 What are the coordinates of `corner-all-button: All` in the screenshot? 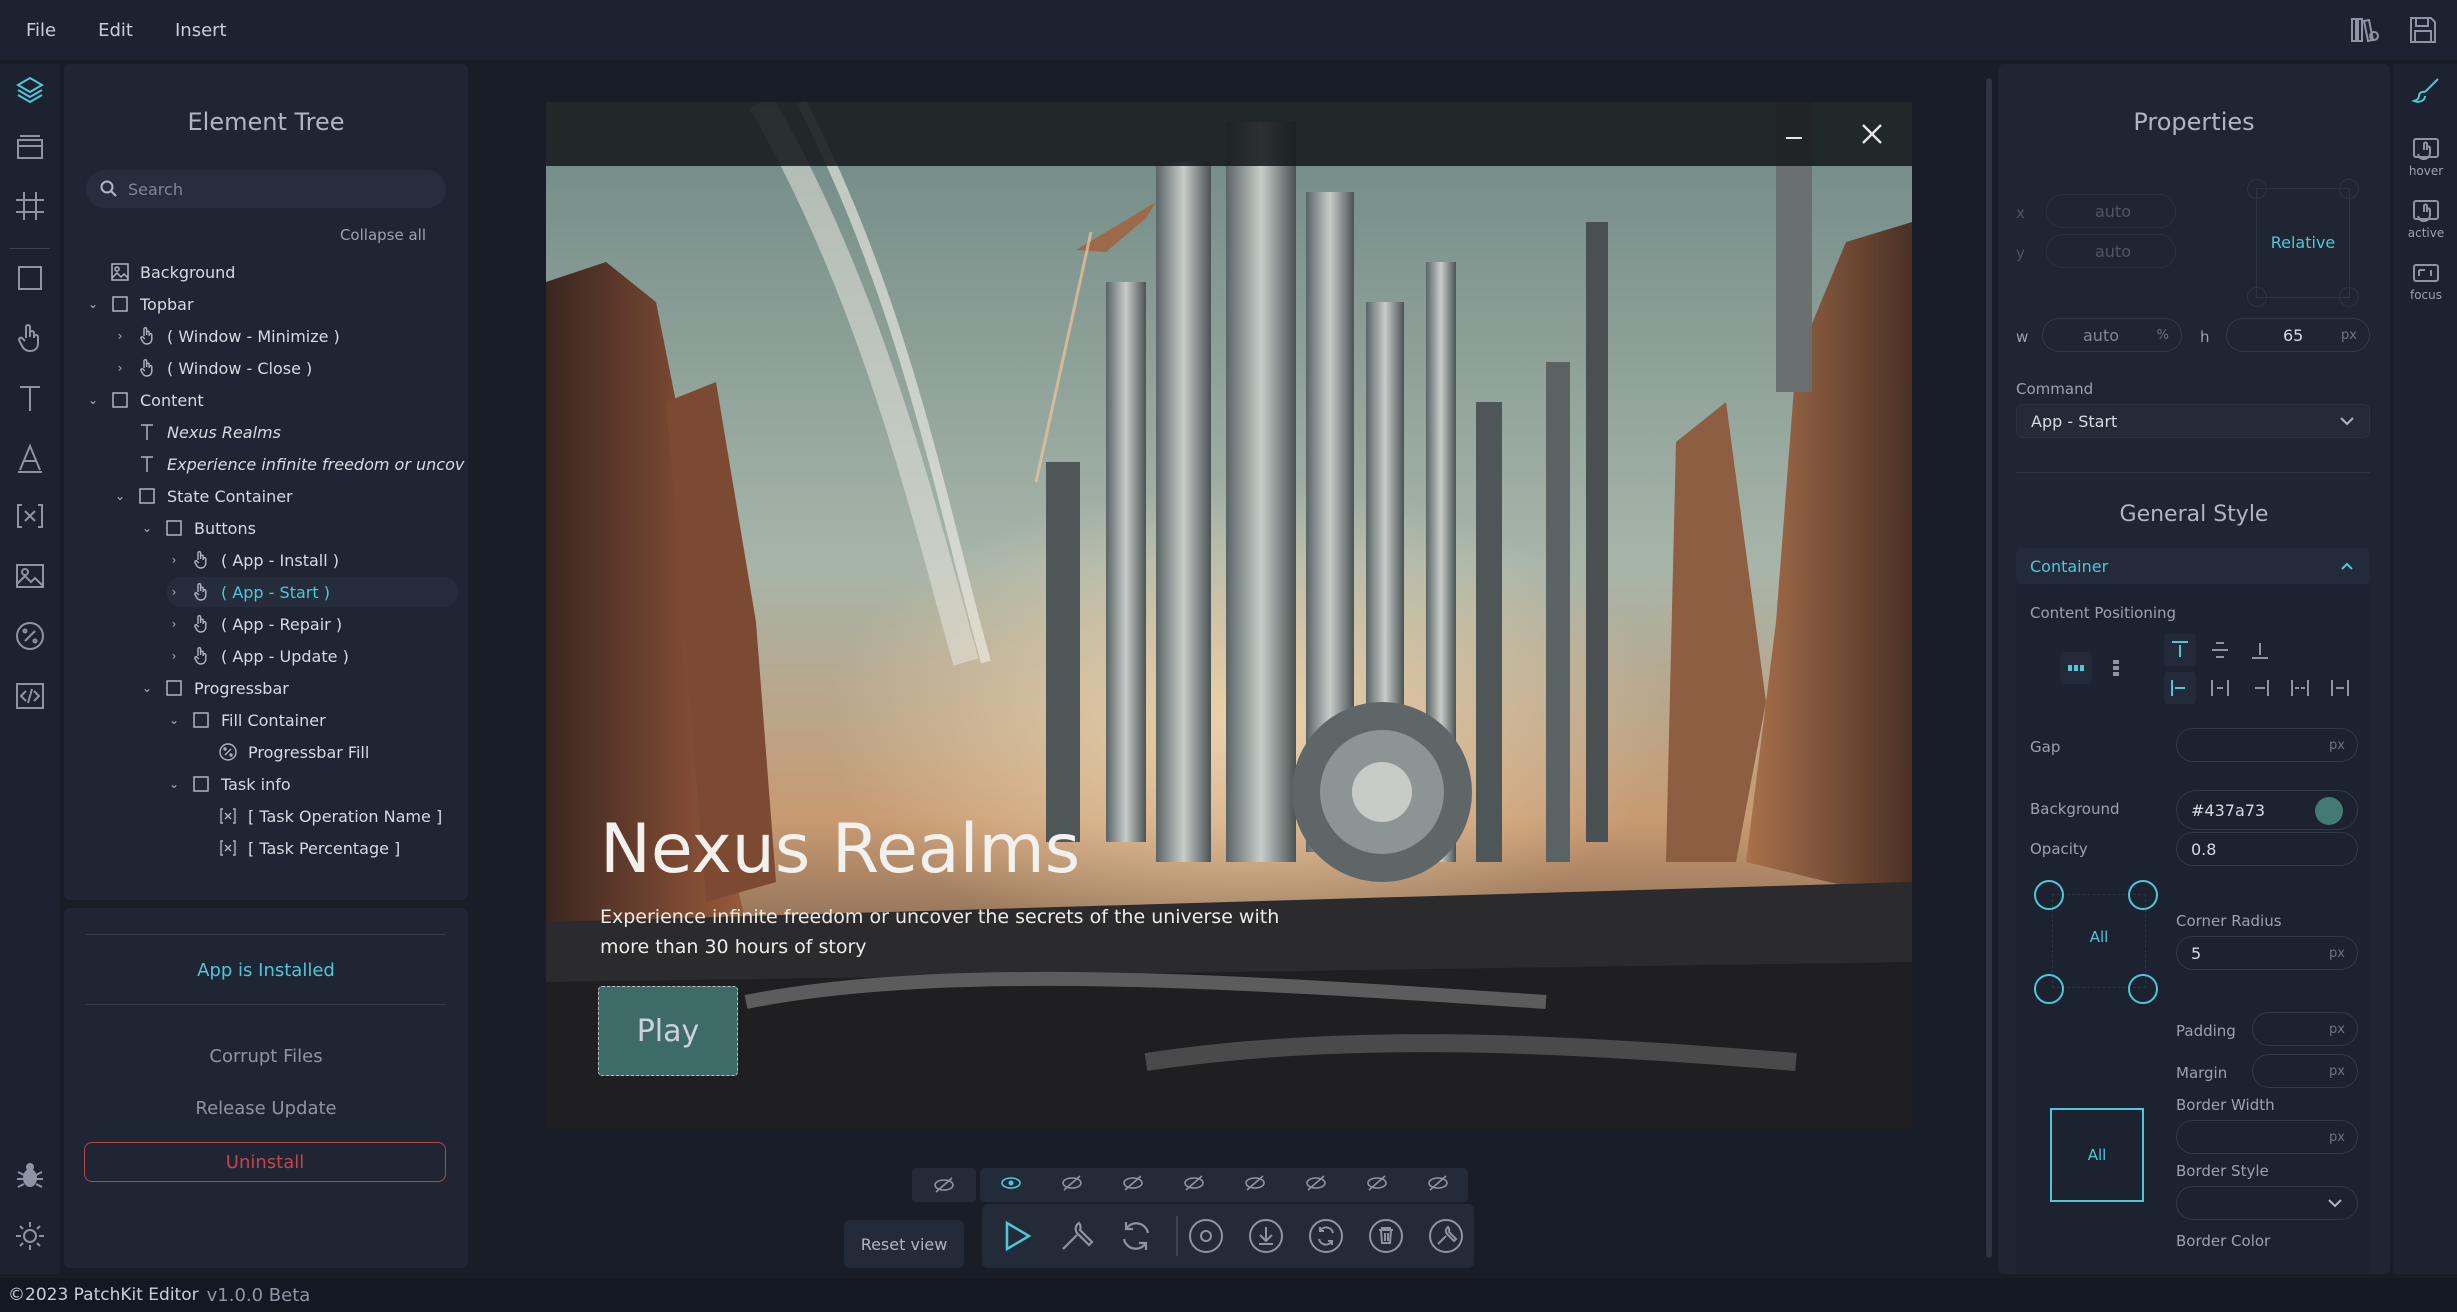 It's located at (2099, 937).